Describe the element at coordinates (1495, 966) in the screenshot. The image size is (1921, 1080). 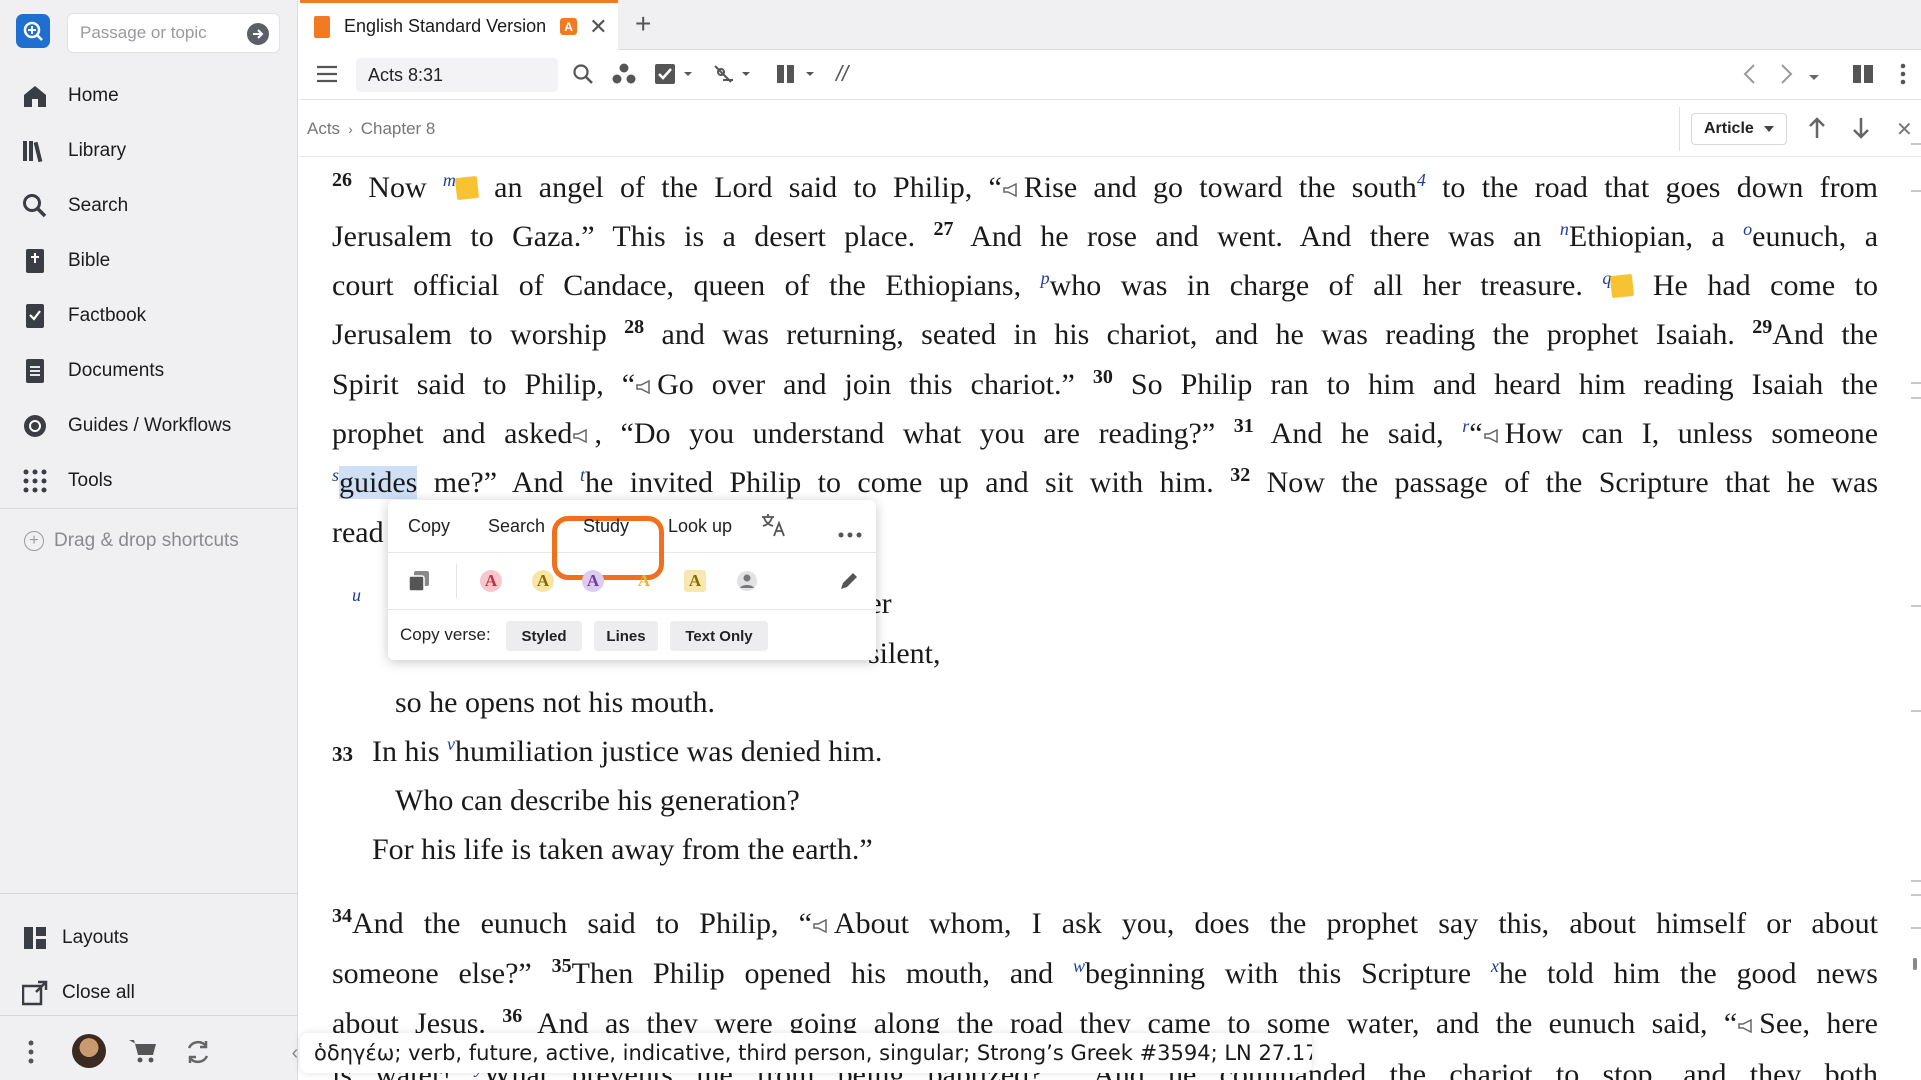
I see `footnote-marker: x` at that location.